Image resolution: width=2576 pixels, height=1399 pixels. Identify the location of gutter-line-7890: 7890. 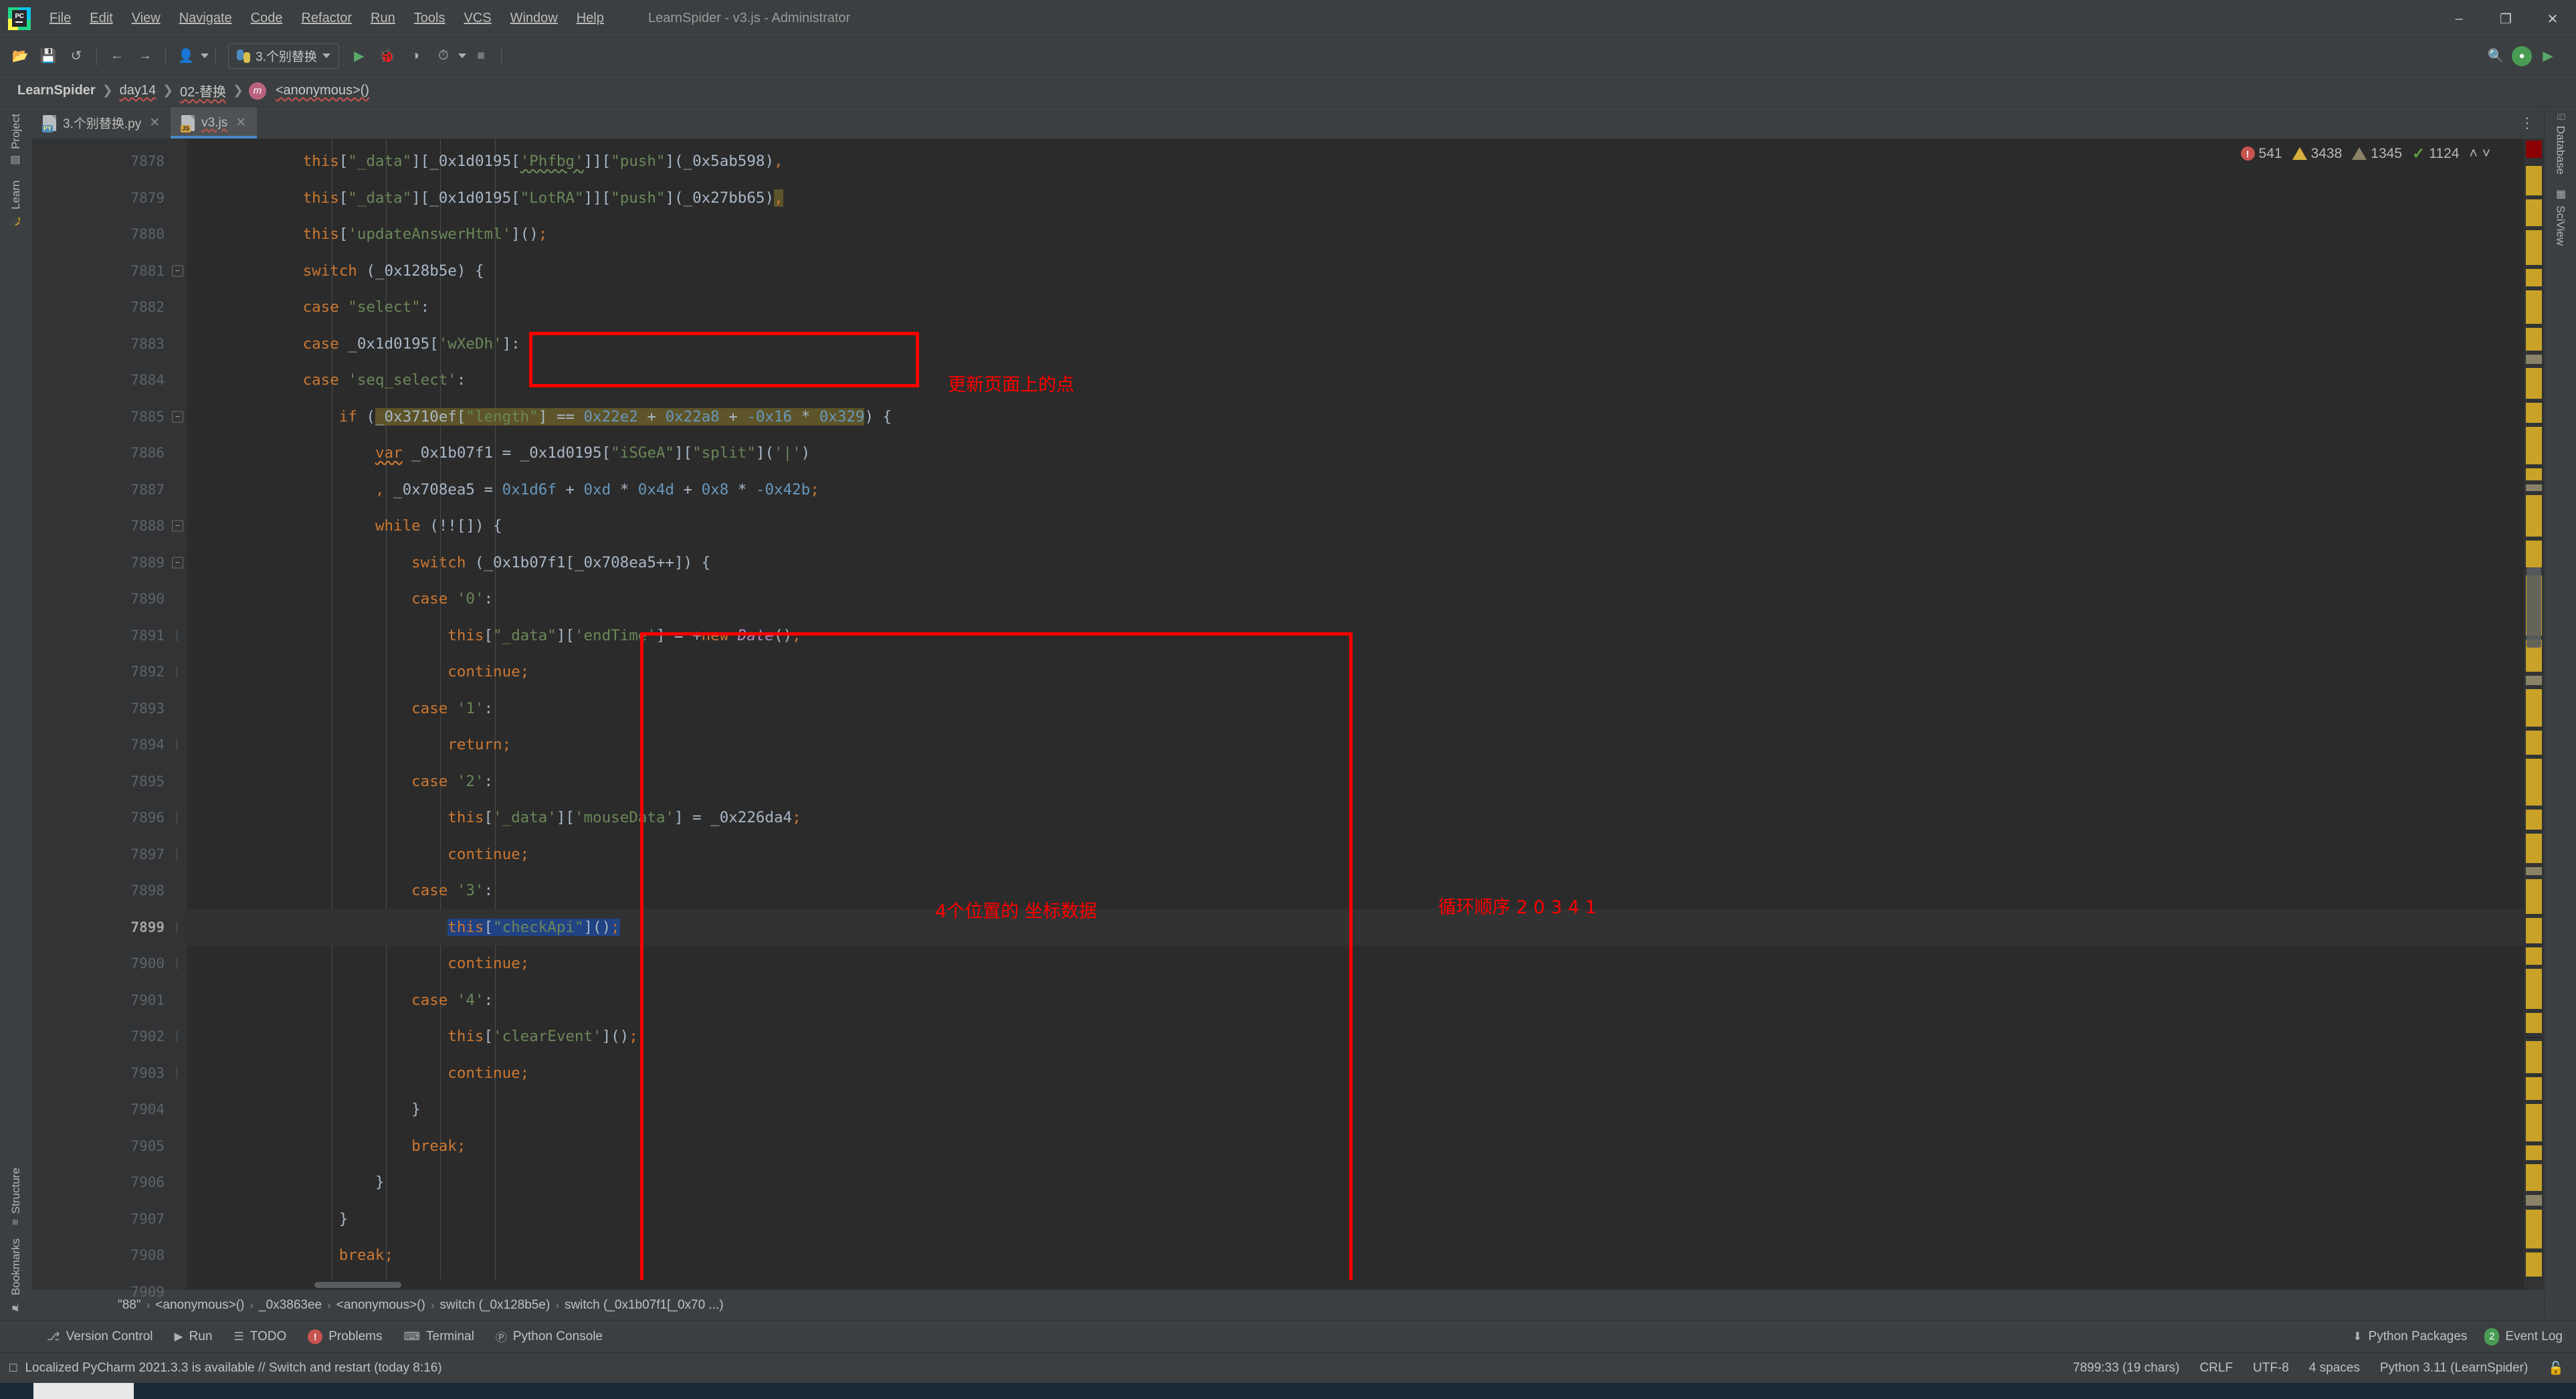
(109, 599).